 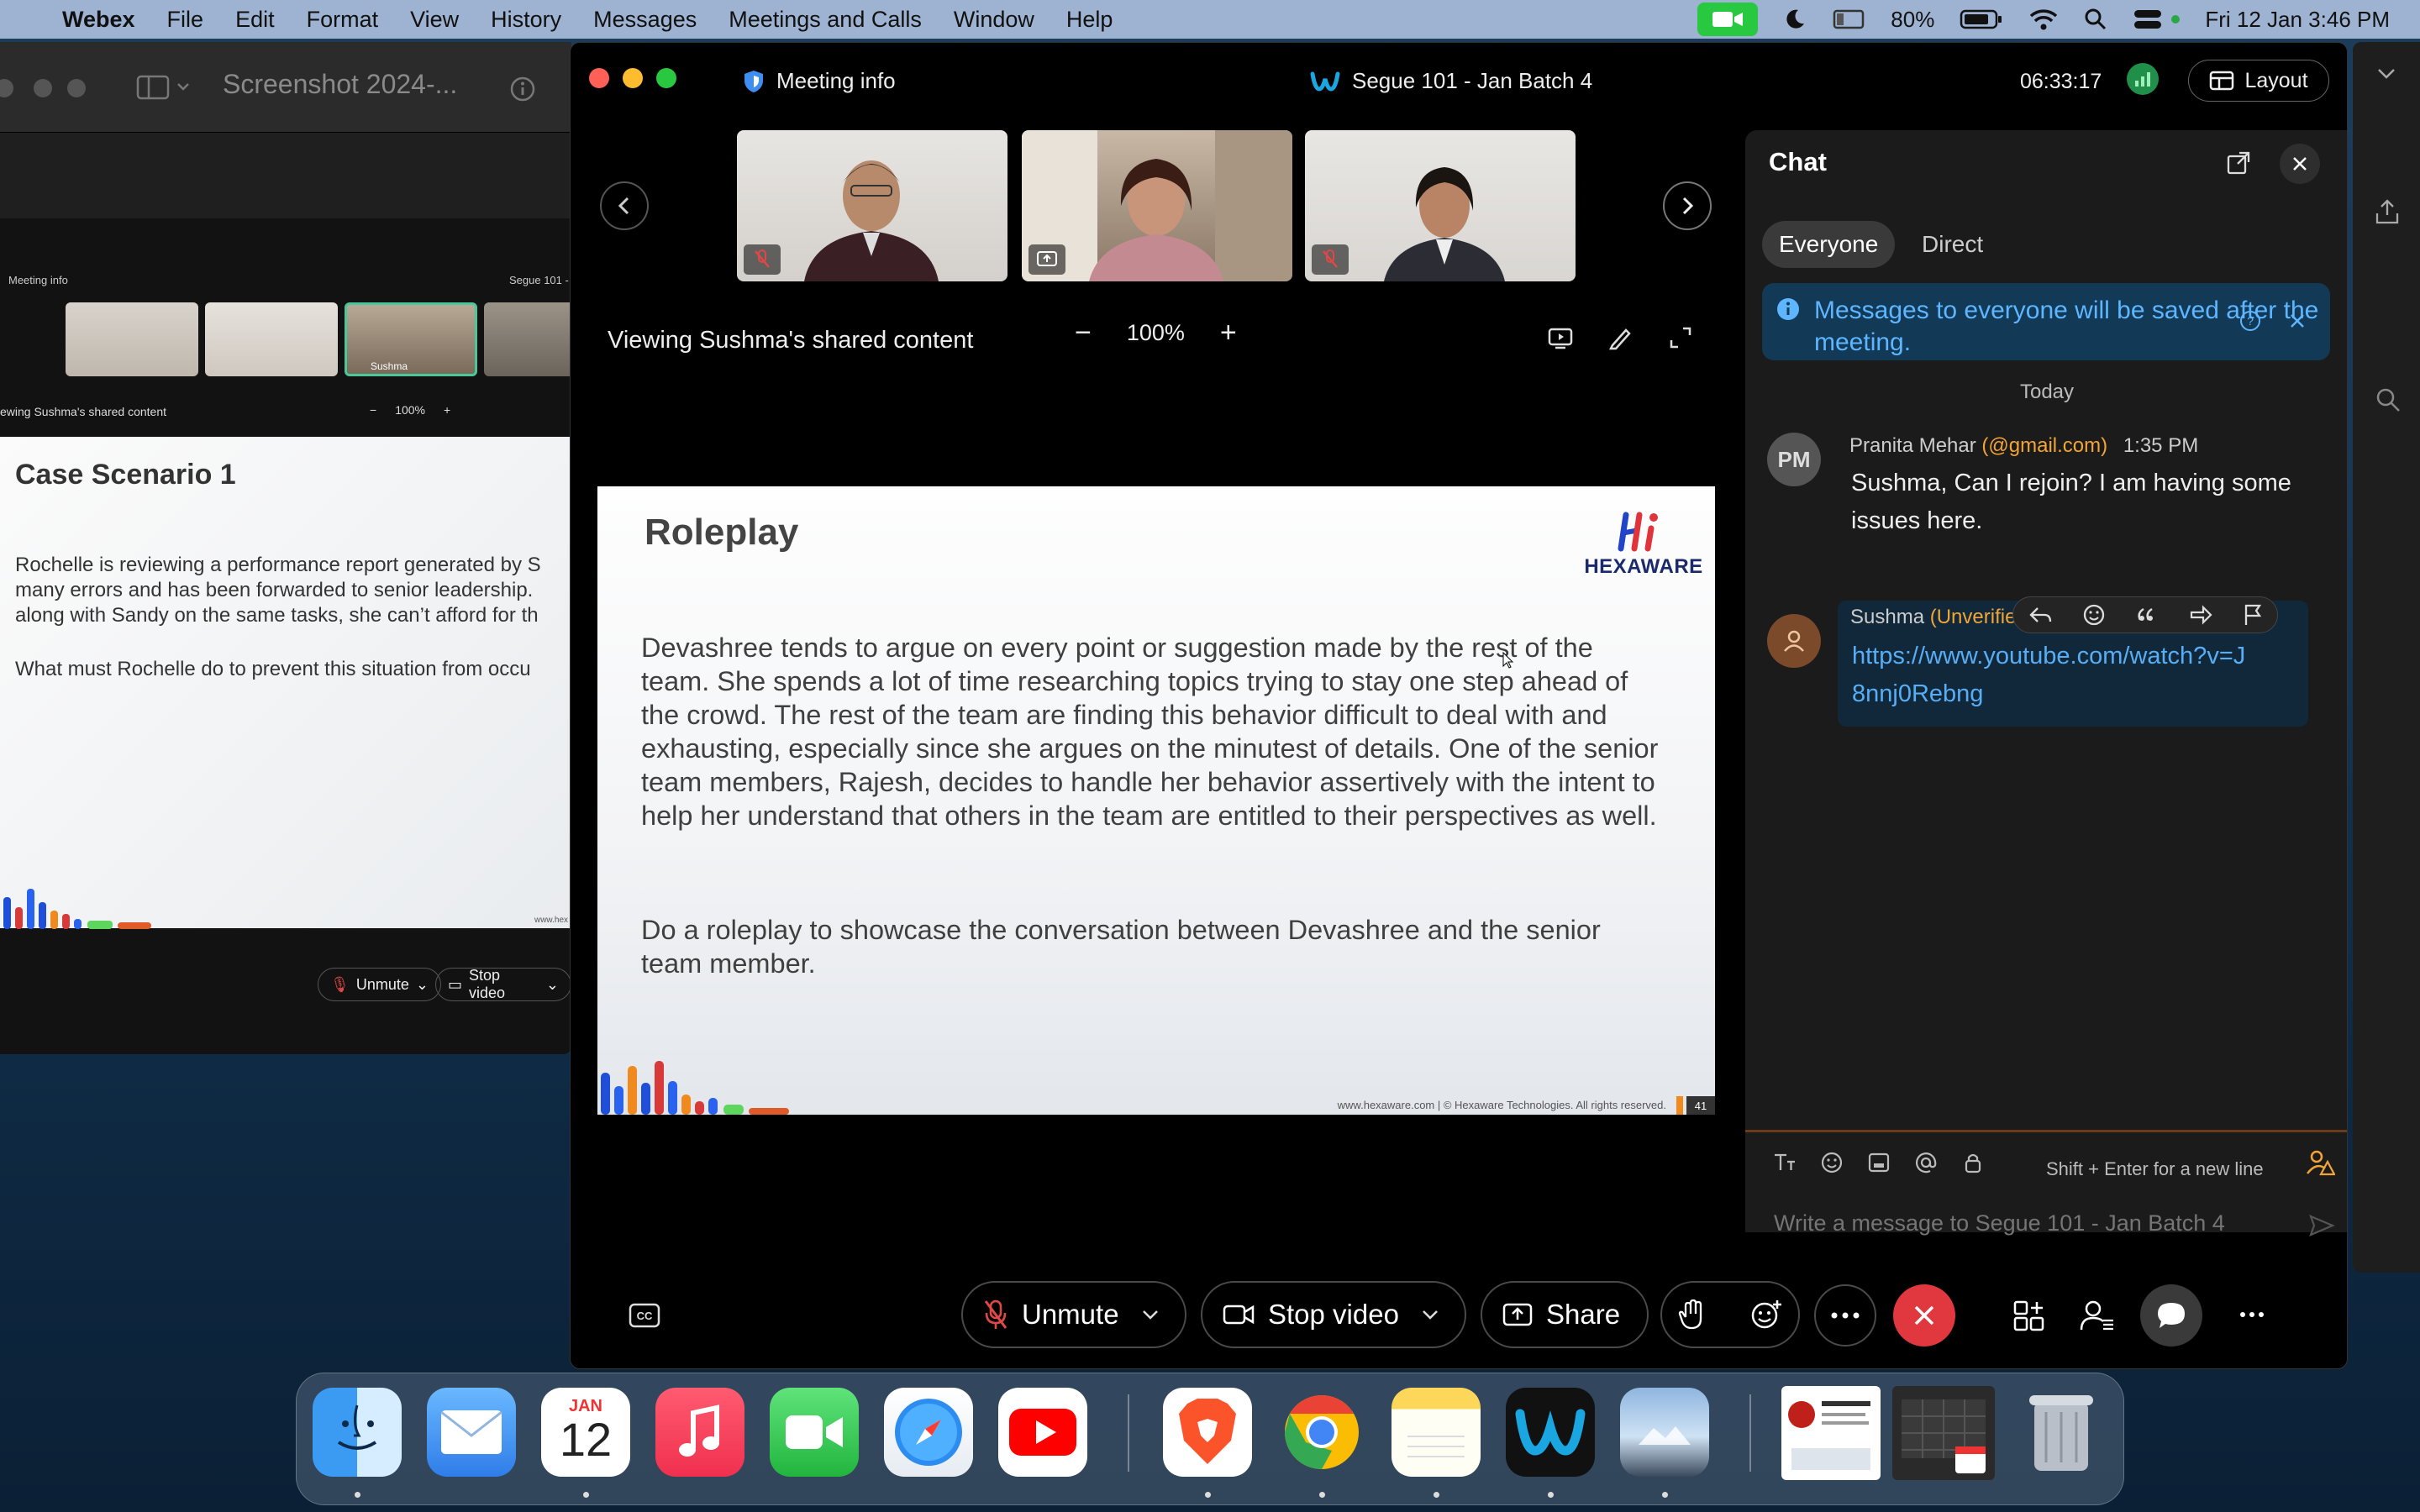 What do you see at coordinates (1560, 338) in the screenshot?
I see `remote-control-icon` at bounding box center [1560, 338].